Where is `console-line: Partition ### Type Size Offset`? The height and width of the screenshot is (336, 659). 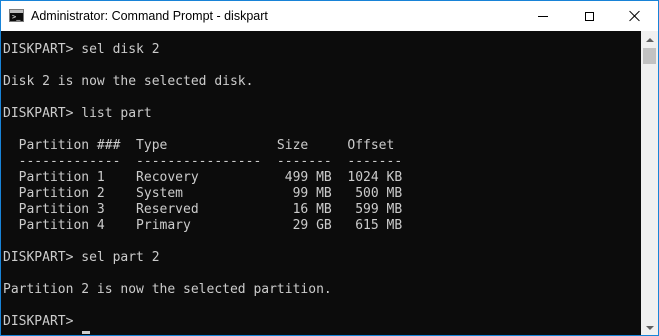
console-line: Partition ### Type Size Offset is located at coordinates (199, 145).